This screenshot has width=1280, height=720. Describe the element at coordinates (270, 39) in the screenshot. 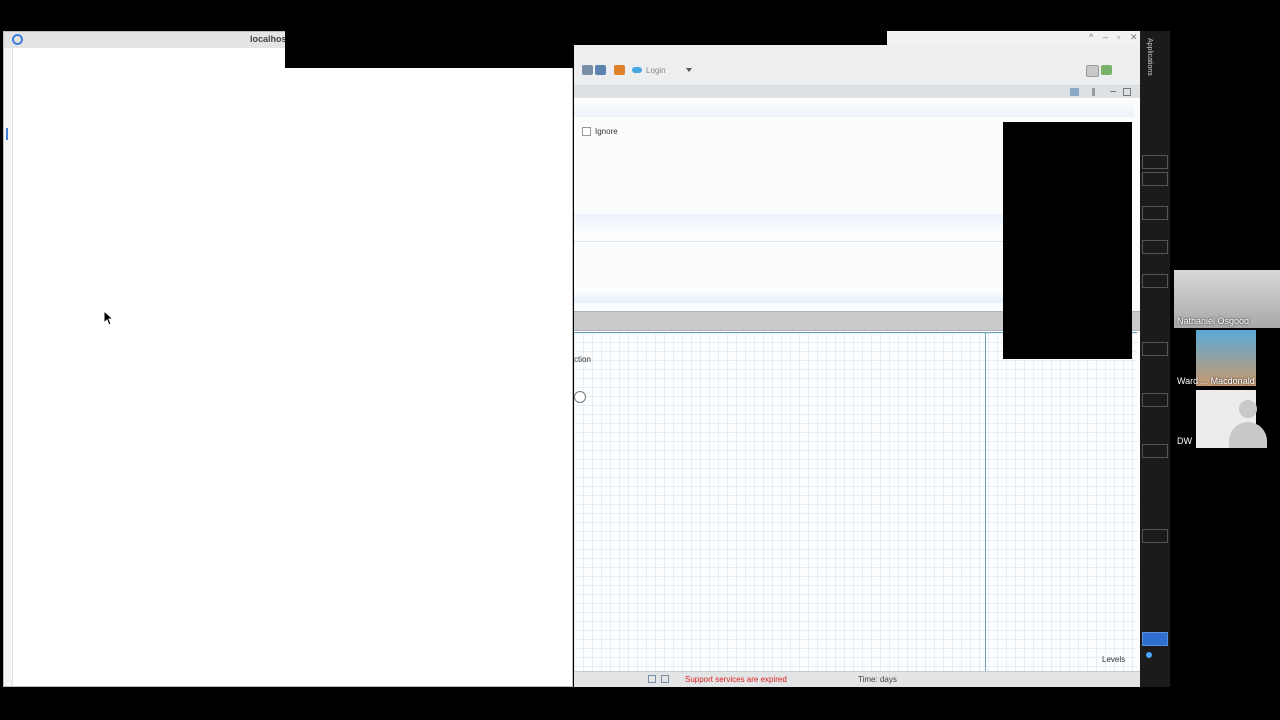

I see `browser-tab-title: localhost` at that location.